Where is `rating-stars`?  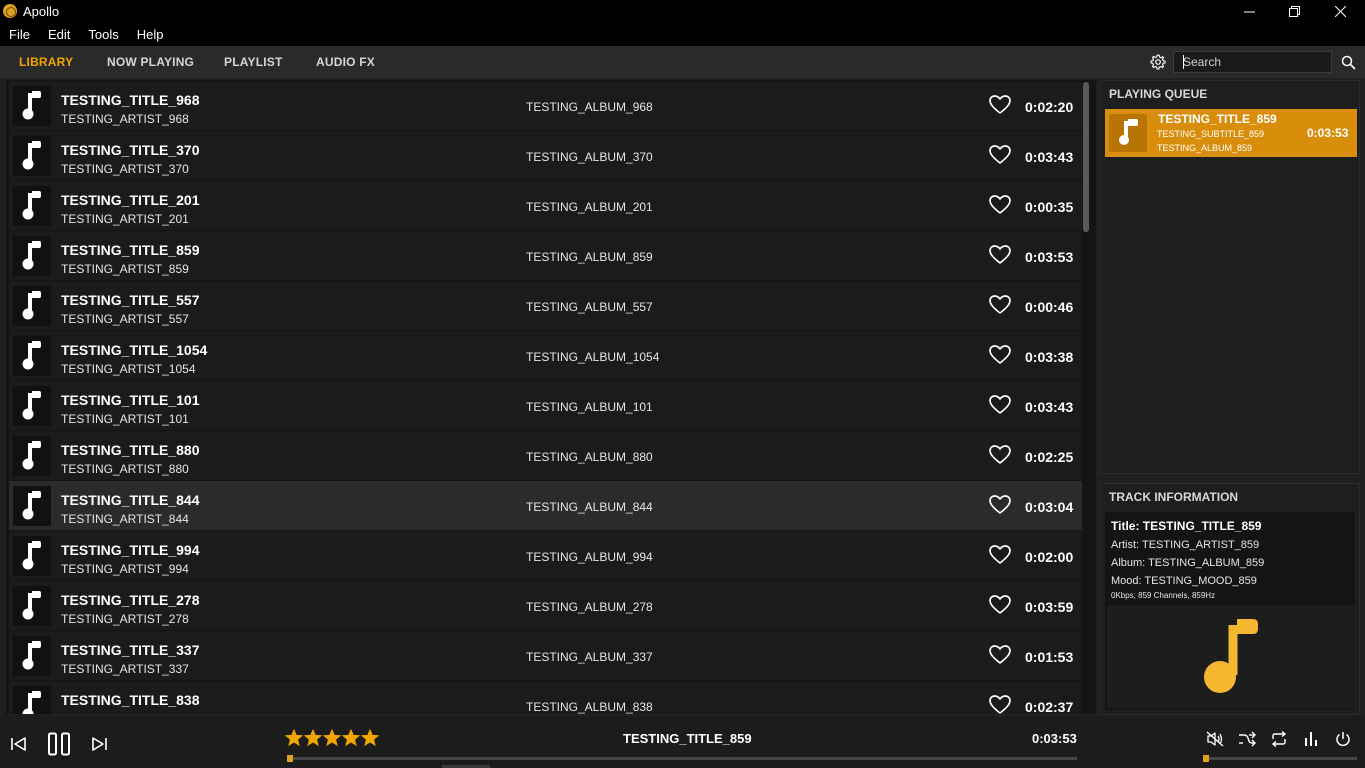
rating-stars is located at coordinates (332, 738).